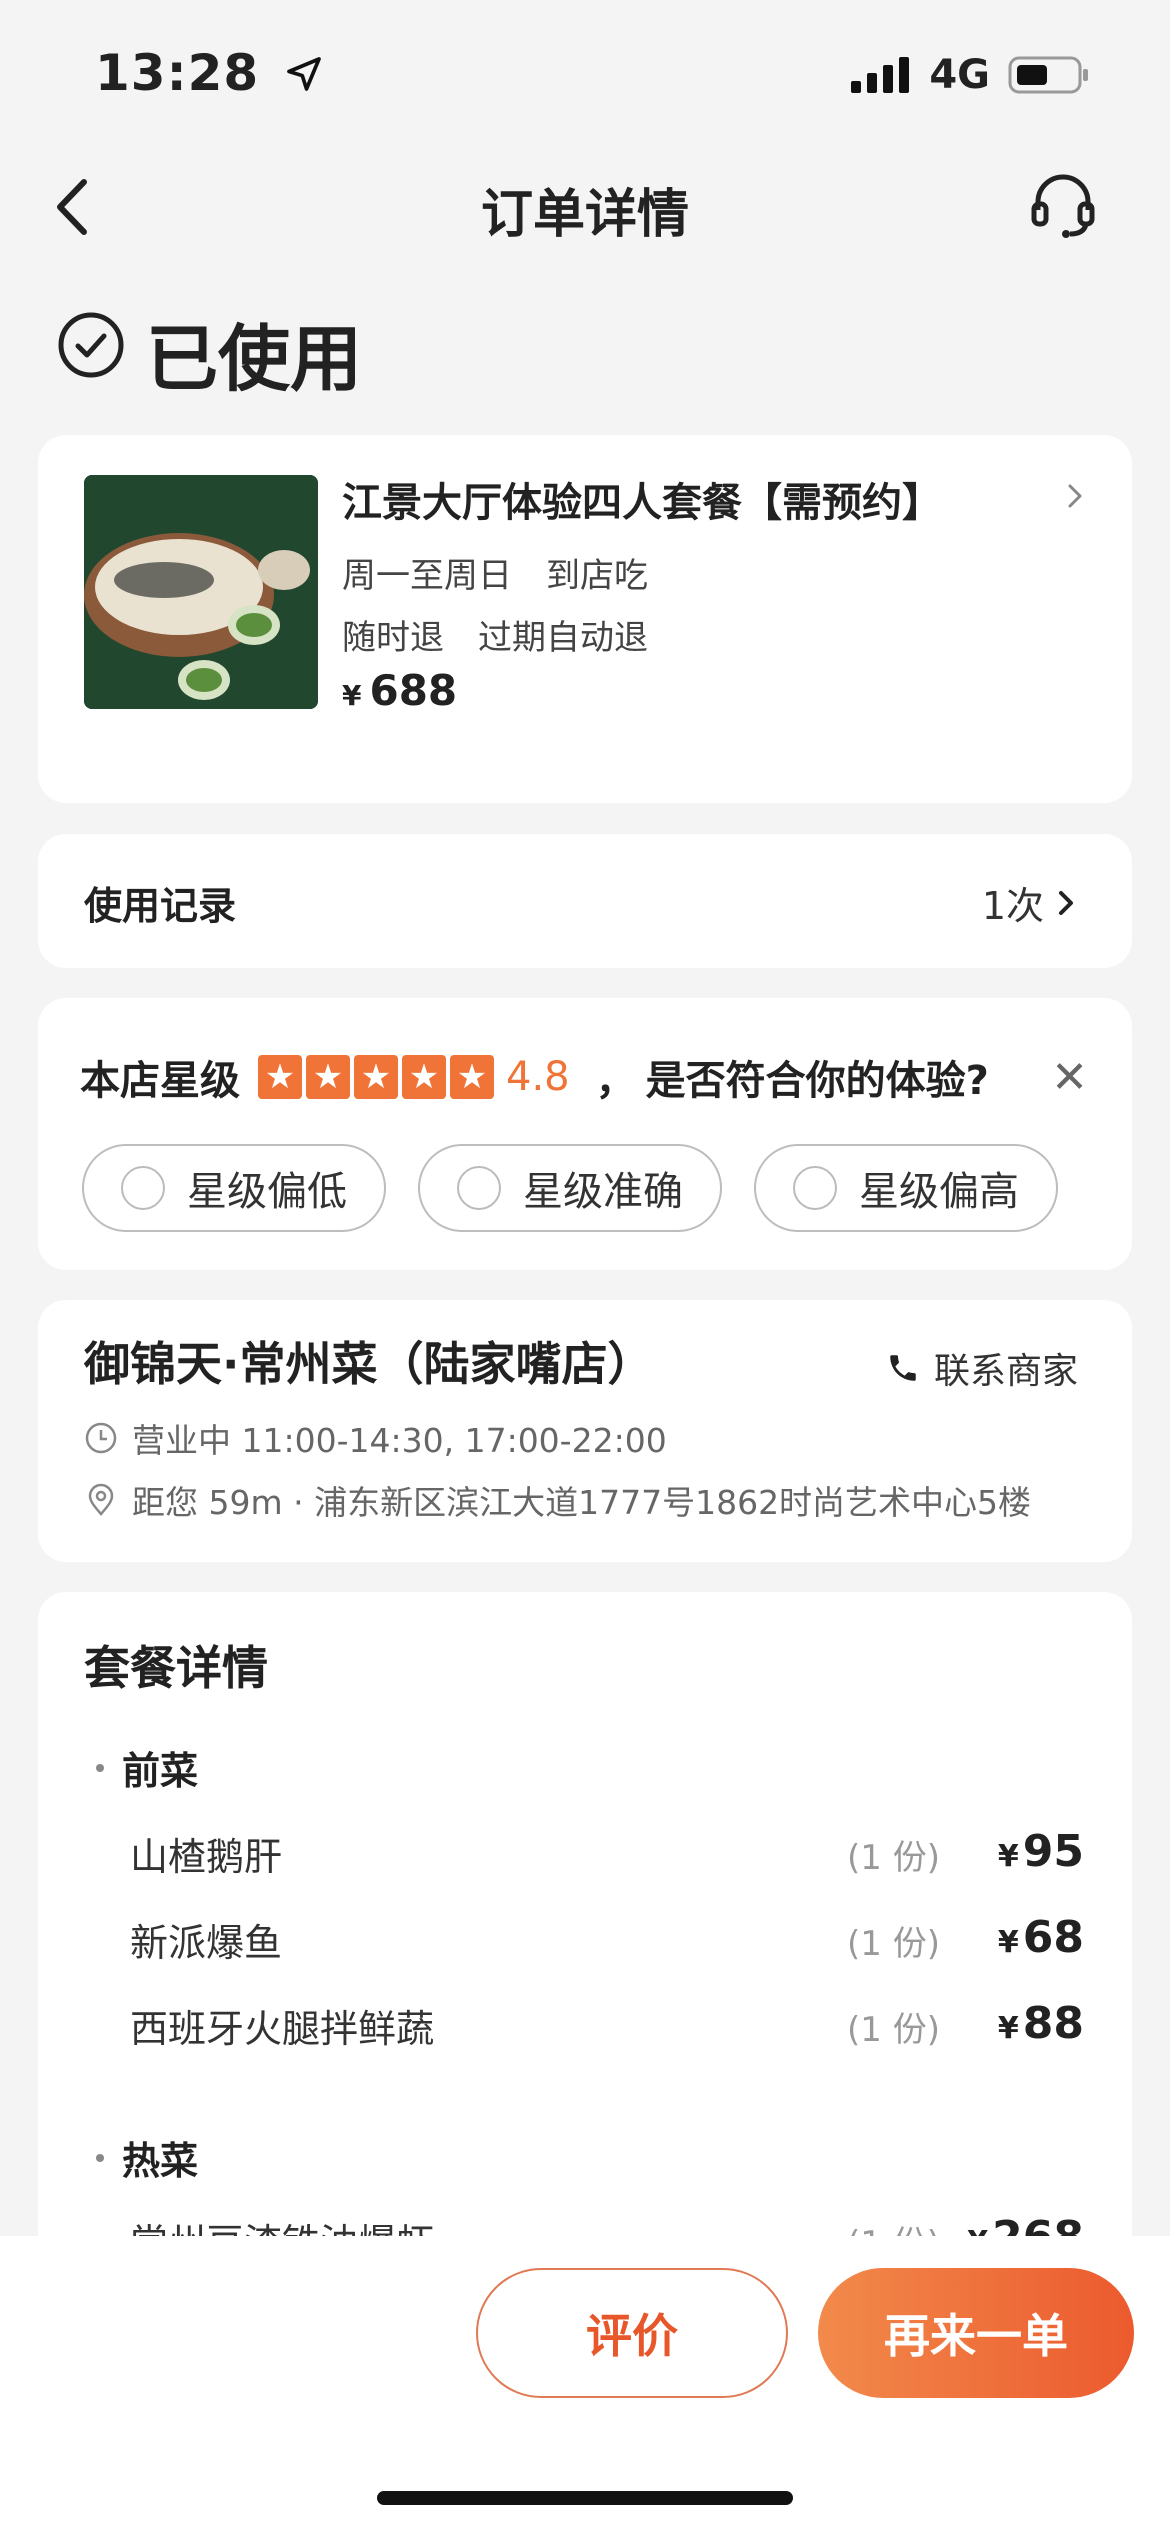  I want to click on dish-price: ¥95, so click(1040, 1851).